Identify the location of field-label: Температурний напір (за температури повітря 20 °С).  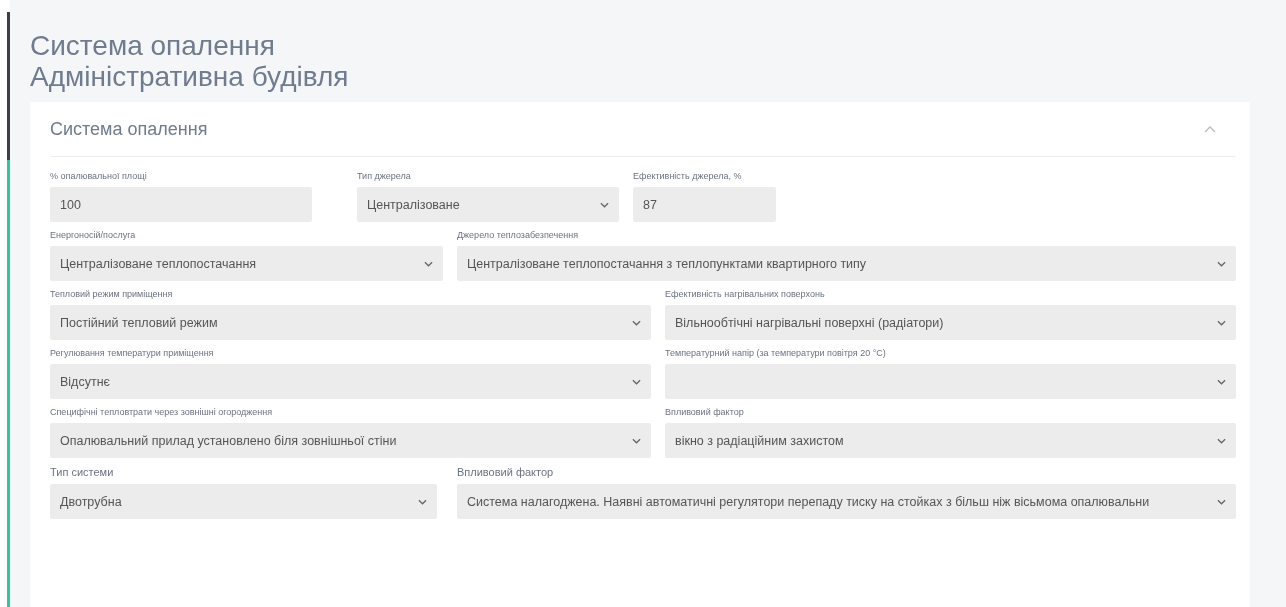
(775, 353).